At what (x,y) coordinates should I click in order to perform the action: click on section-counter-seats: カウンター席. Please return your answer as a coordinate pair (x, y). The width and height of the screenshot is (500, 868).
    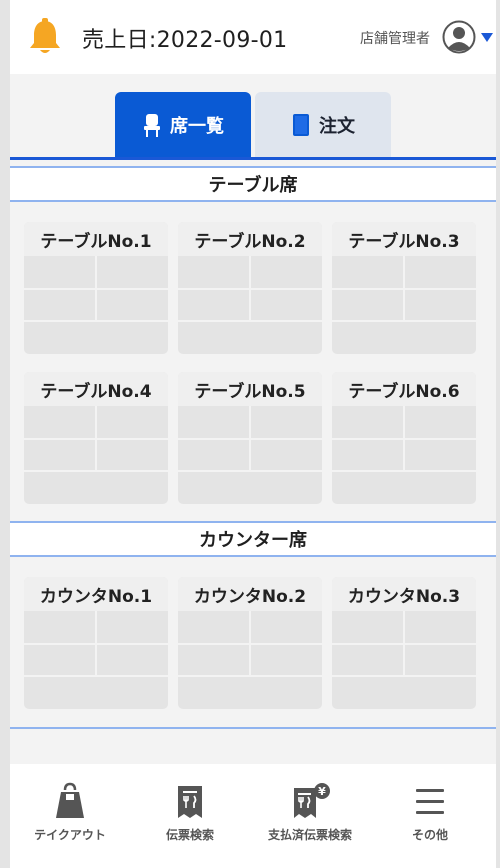
    Looking at the image, I should click on (253, 539).